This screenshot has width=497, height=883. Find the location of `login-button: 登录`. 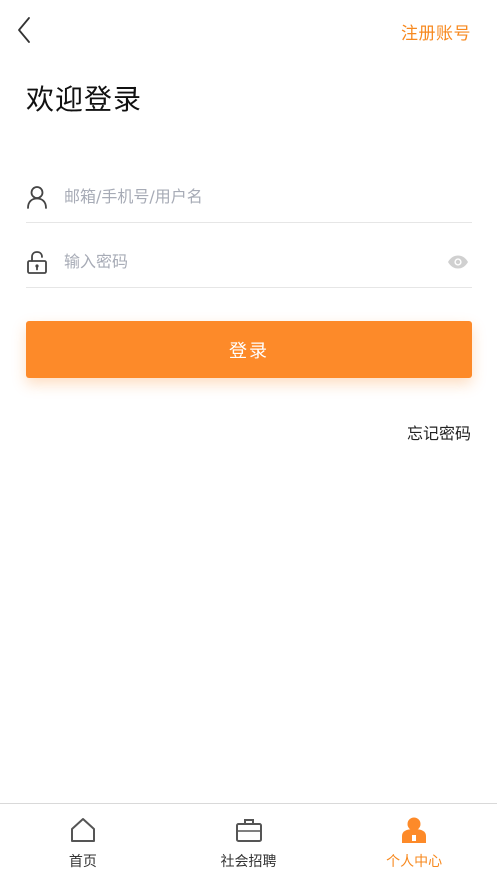

login-button: 登录 is located at coordinates (249, 349).